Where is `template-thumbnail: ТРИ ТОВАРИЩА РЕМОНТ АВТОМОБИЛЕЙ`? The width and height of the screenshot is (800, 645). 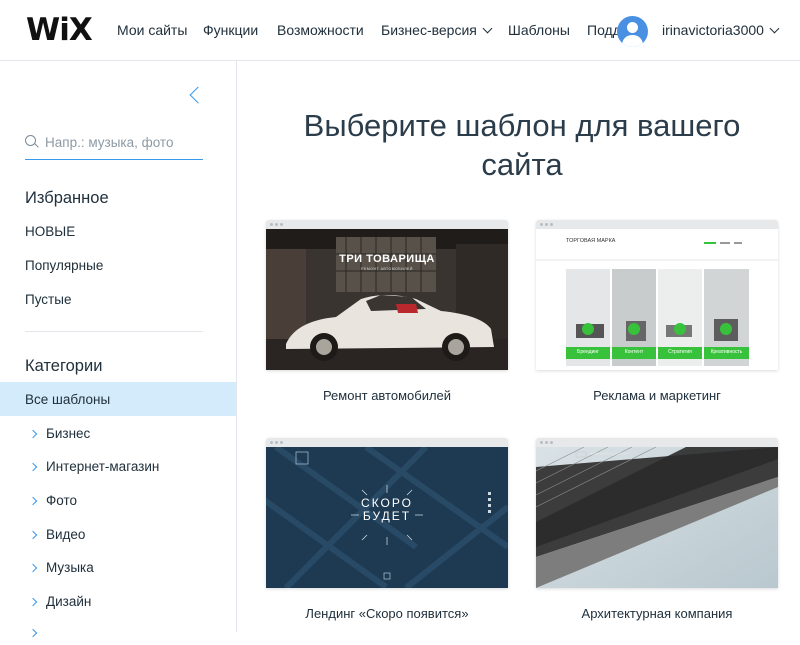 template-thumbnail: ТРИ ТОВАРИЩА РЕМОНТ АВТОМОБИЛЕЙ is located at coordinates (387, 295).